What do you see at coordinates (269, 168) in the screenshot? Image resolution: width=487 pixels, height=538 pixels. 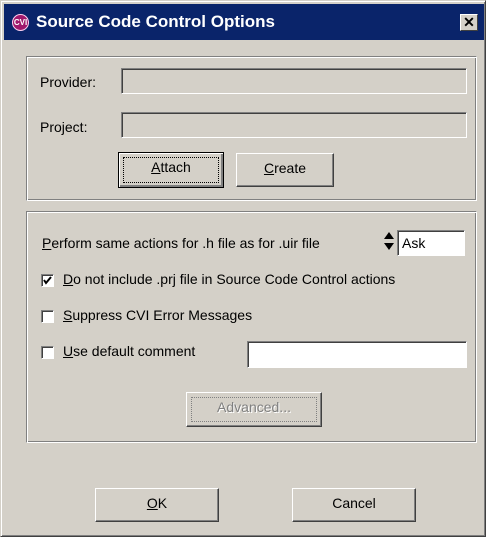 I see `create-mnemonic: C` at bounding box center [269, 168].